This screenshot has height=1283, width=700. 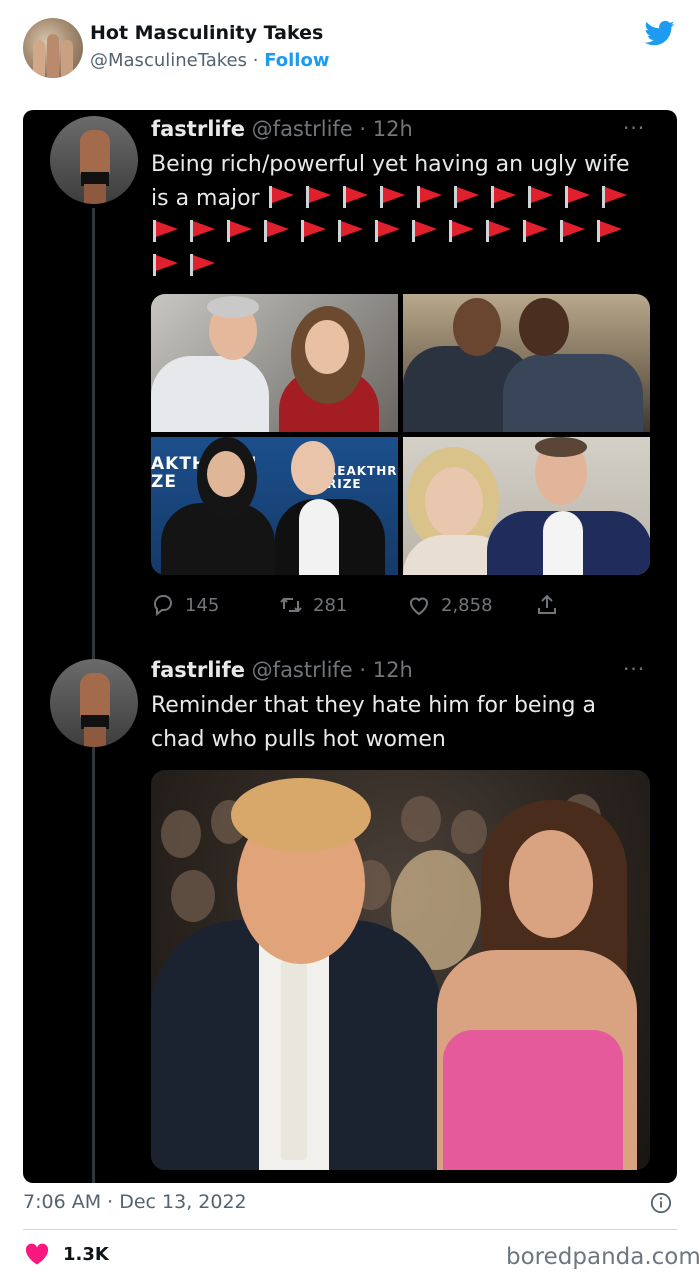 I want to click on reply-button: 145, so click(x=185, y=605).